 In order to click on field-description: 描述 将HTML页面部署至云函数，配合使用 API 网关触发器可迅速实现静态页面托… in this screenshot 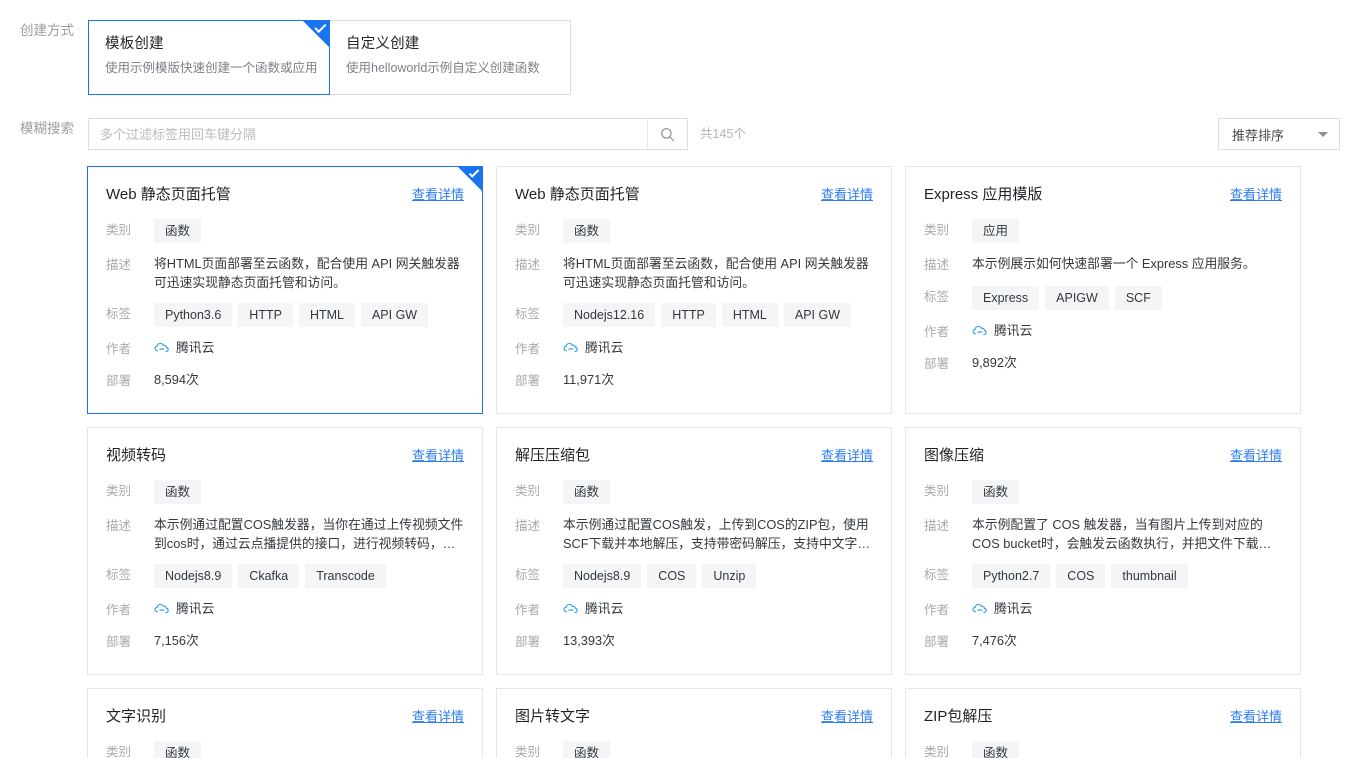, I will do `click(285, 273)`.